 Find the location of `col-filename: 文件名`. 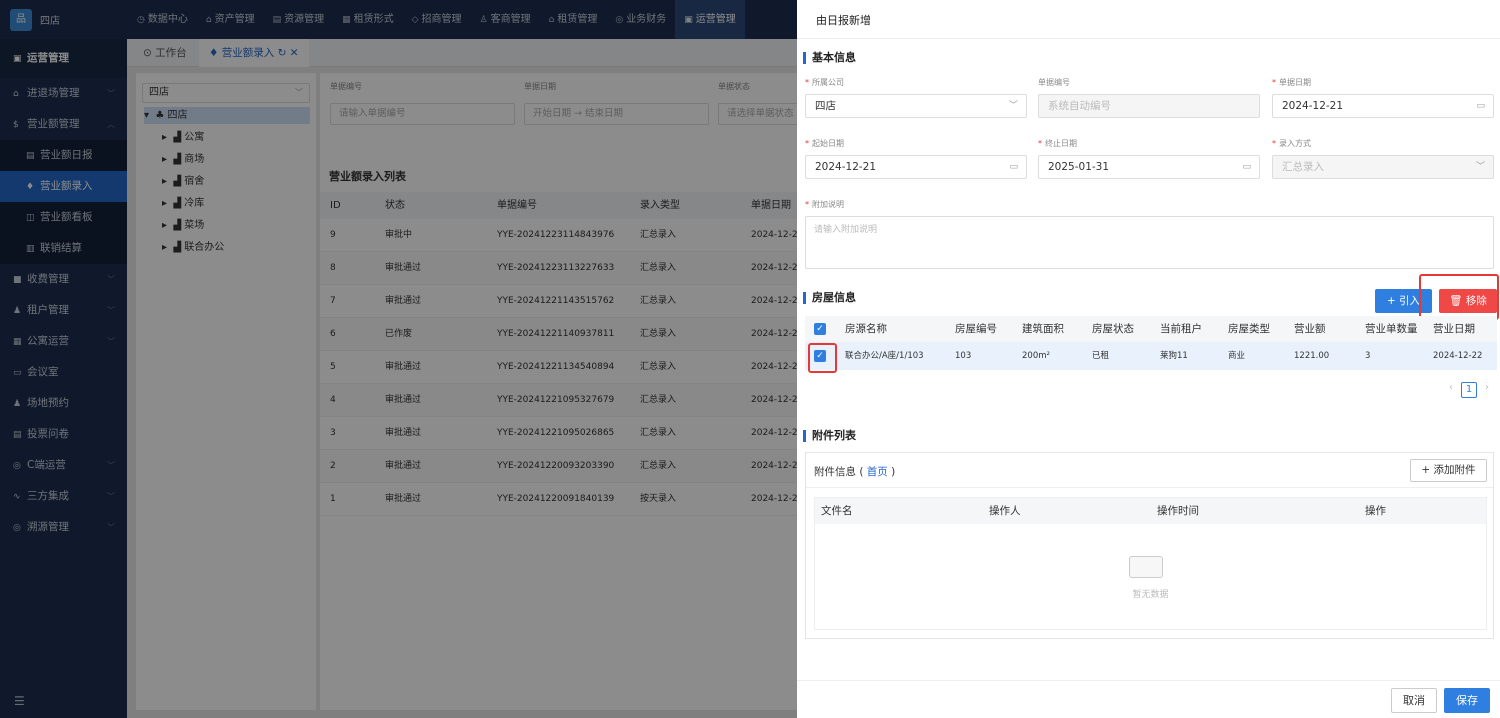

col-filename: 文件名 is located at coordinates (837, 511).